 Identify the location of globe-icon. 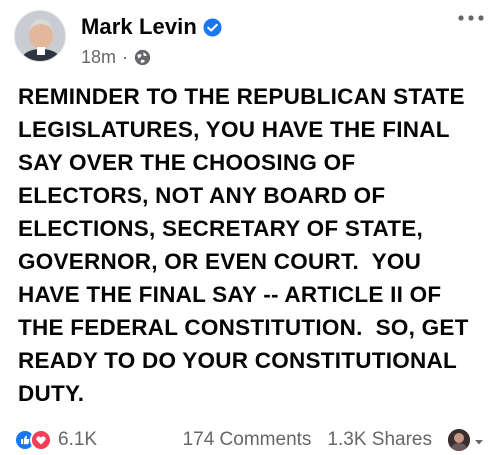
(142, 57).